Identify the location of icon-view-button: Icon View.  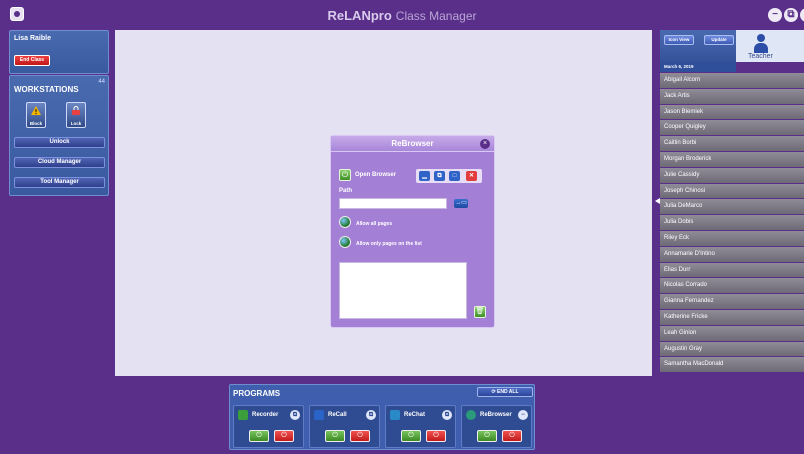
(679, 40).